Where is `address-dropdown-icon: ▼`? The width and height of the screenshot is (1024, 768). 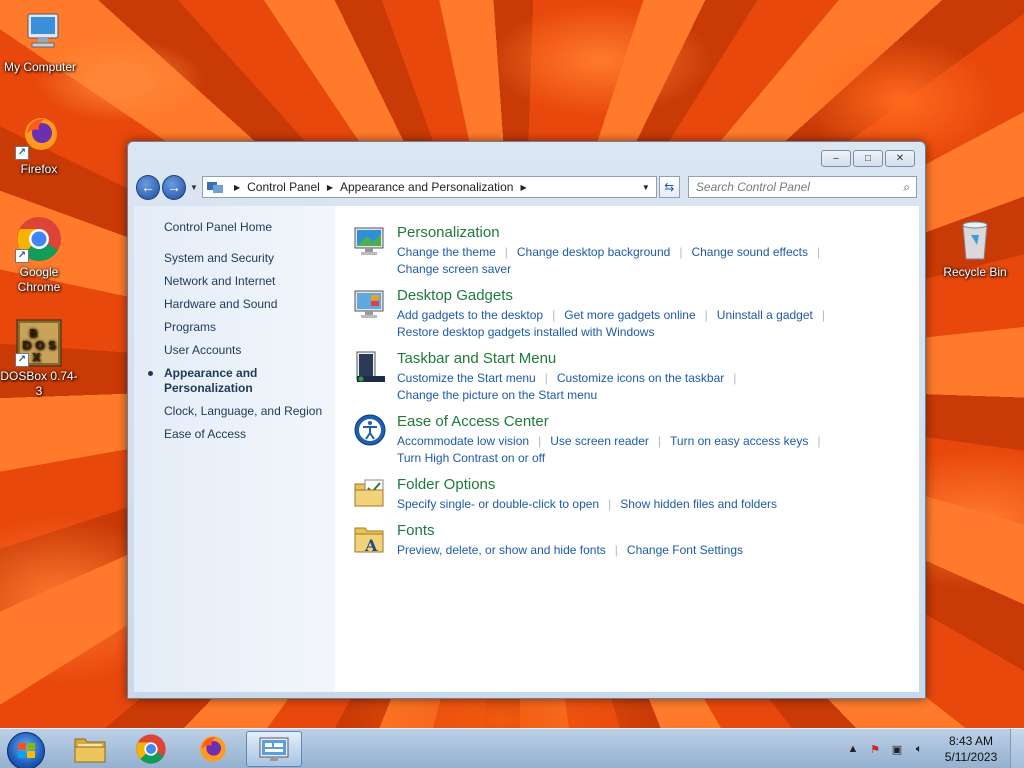 address-dropdown-icon: ▼ is located at coordinates (646, 187).